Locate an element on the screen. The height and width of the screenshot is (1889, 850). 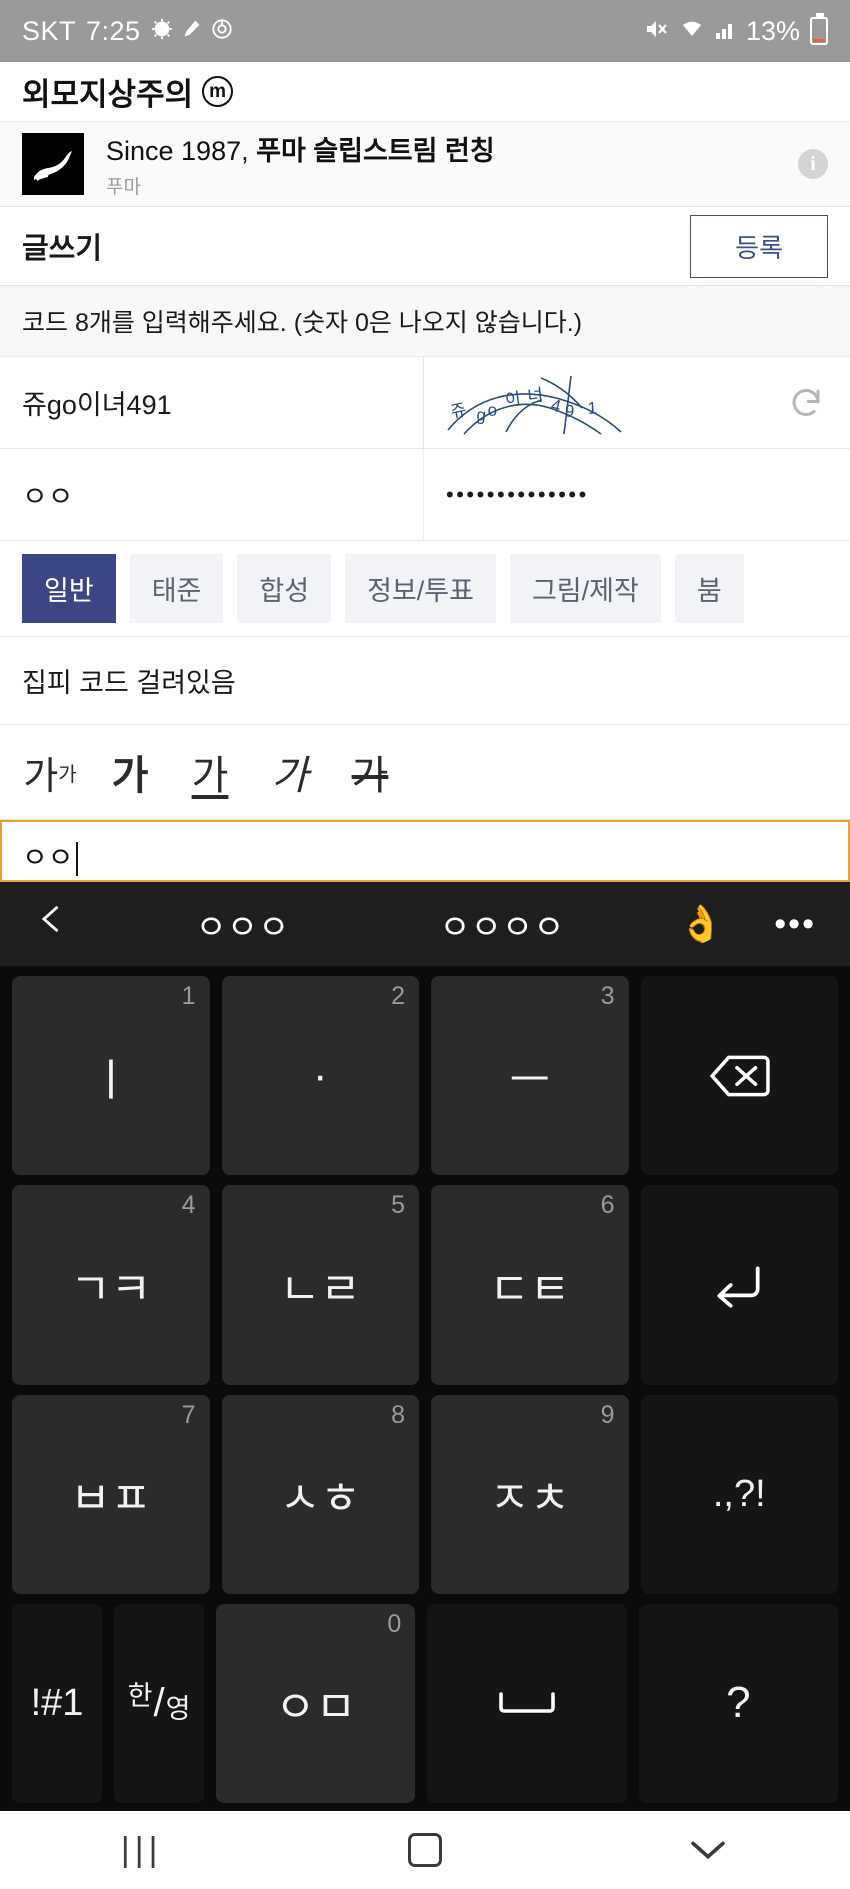
svg-text: g is located at coordinates (481, 415).